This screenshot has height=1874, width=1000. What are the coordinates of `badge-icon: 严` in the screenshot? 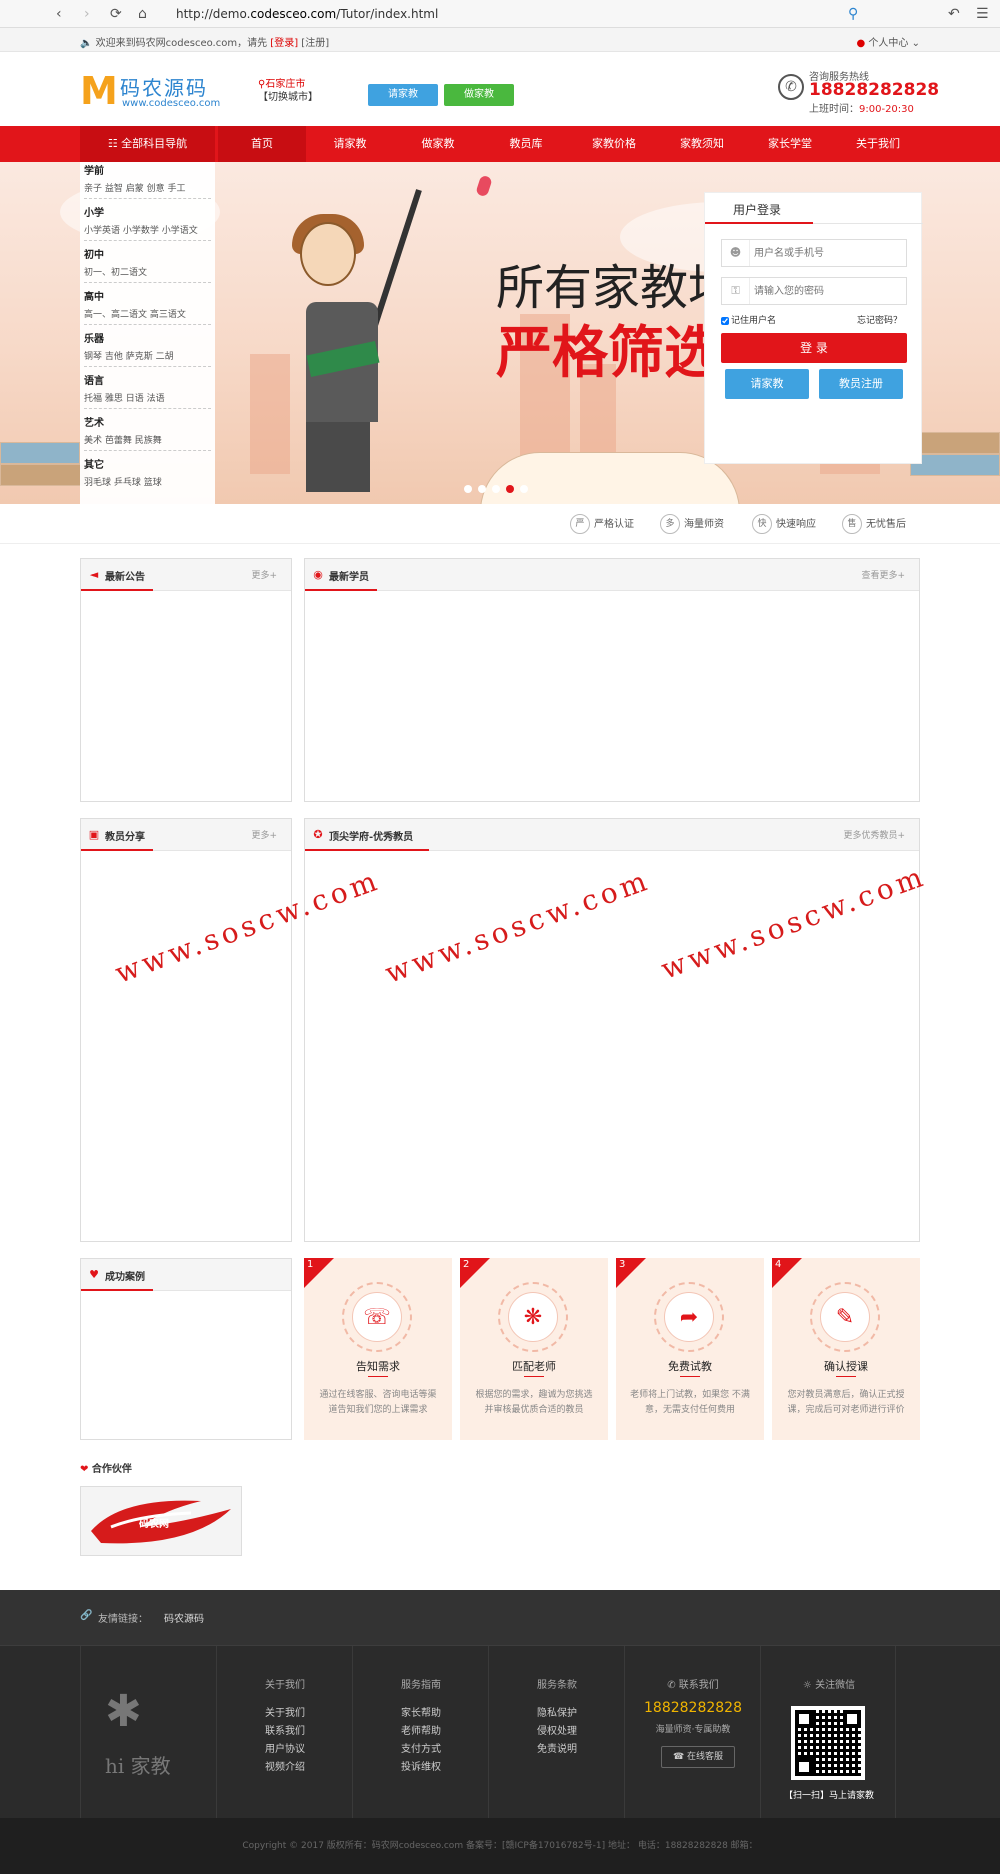 It's located at (580, 524).